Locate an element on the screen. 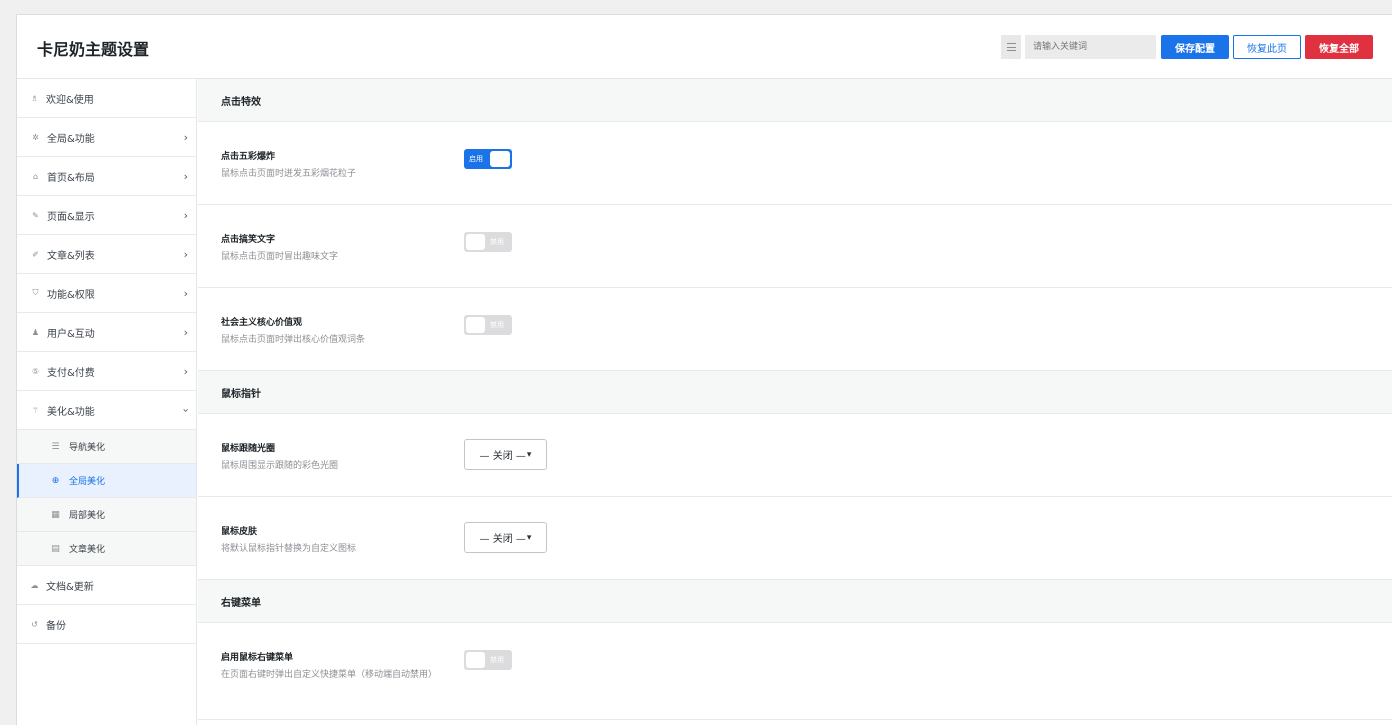 This screenshot has width=1392, height=725. gear-icon: ✲ is located at coordinates (35, 137).